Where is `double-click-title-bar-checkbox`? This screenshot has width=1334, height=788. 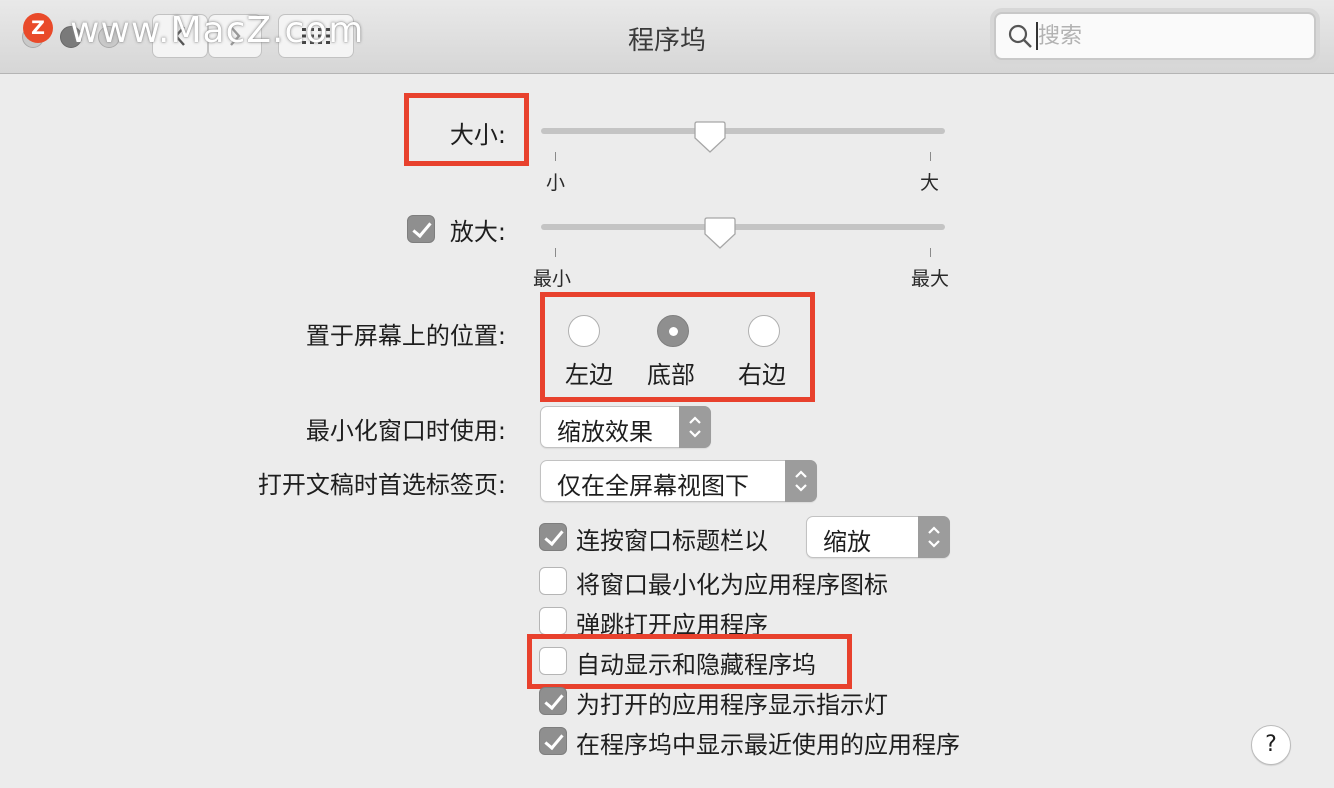
double-click-title-bar-checkbox is located at coordinates (553, 537).